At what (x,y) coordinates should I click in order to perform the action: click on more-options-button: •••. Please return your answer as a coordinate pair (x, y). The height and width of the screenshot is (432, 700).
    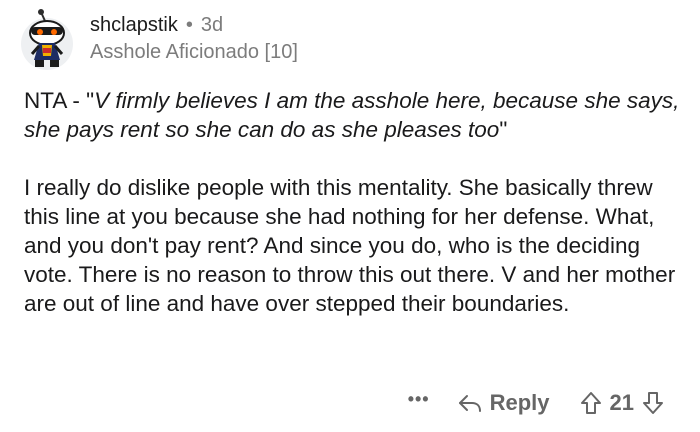
    Looking at the image, I should click on (419, 399).